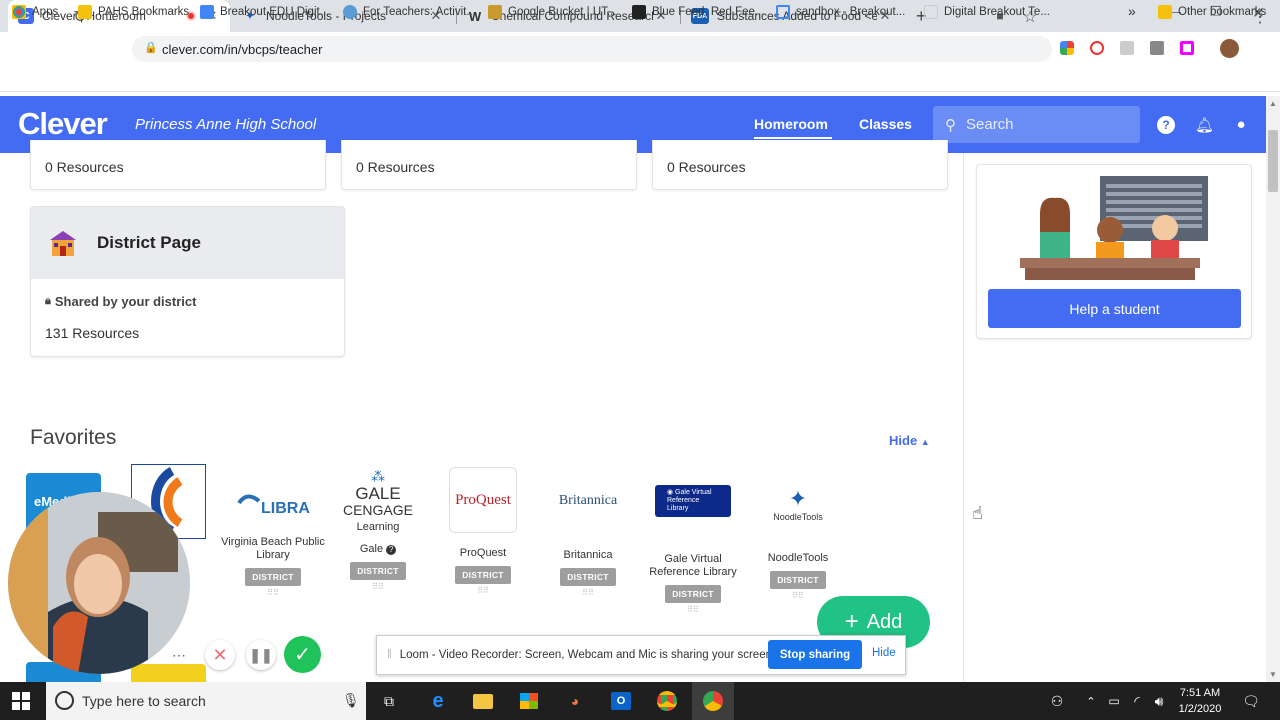 This screenshot has height=720, width=1280. I want to click on svg-text: LIBRARY, so click(286, 508).